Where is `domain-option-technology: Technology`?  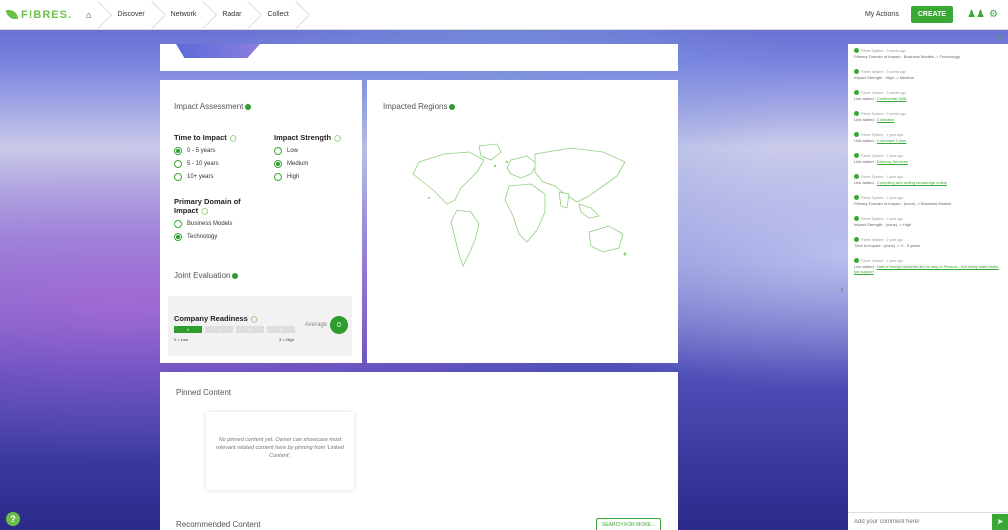
domain-option-technology: Technology is located at coordinates (261, 237).